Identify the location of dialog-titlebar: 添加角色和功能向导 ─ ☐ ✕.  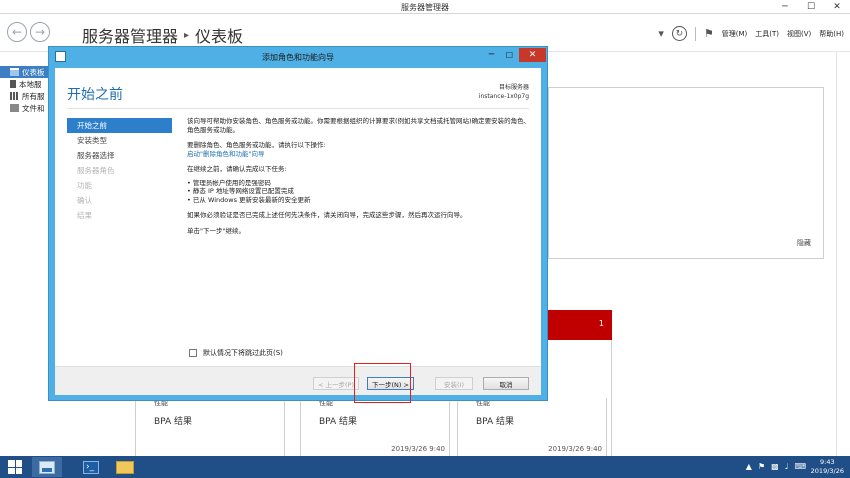
(298, 57).